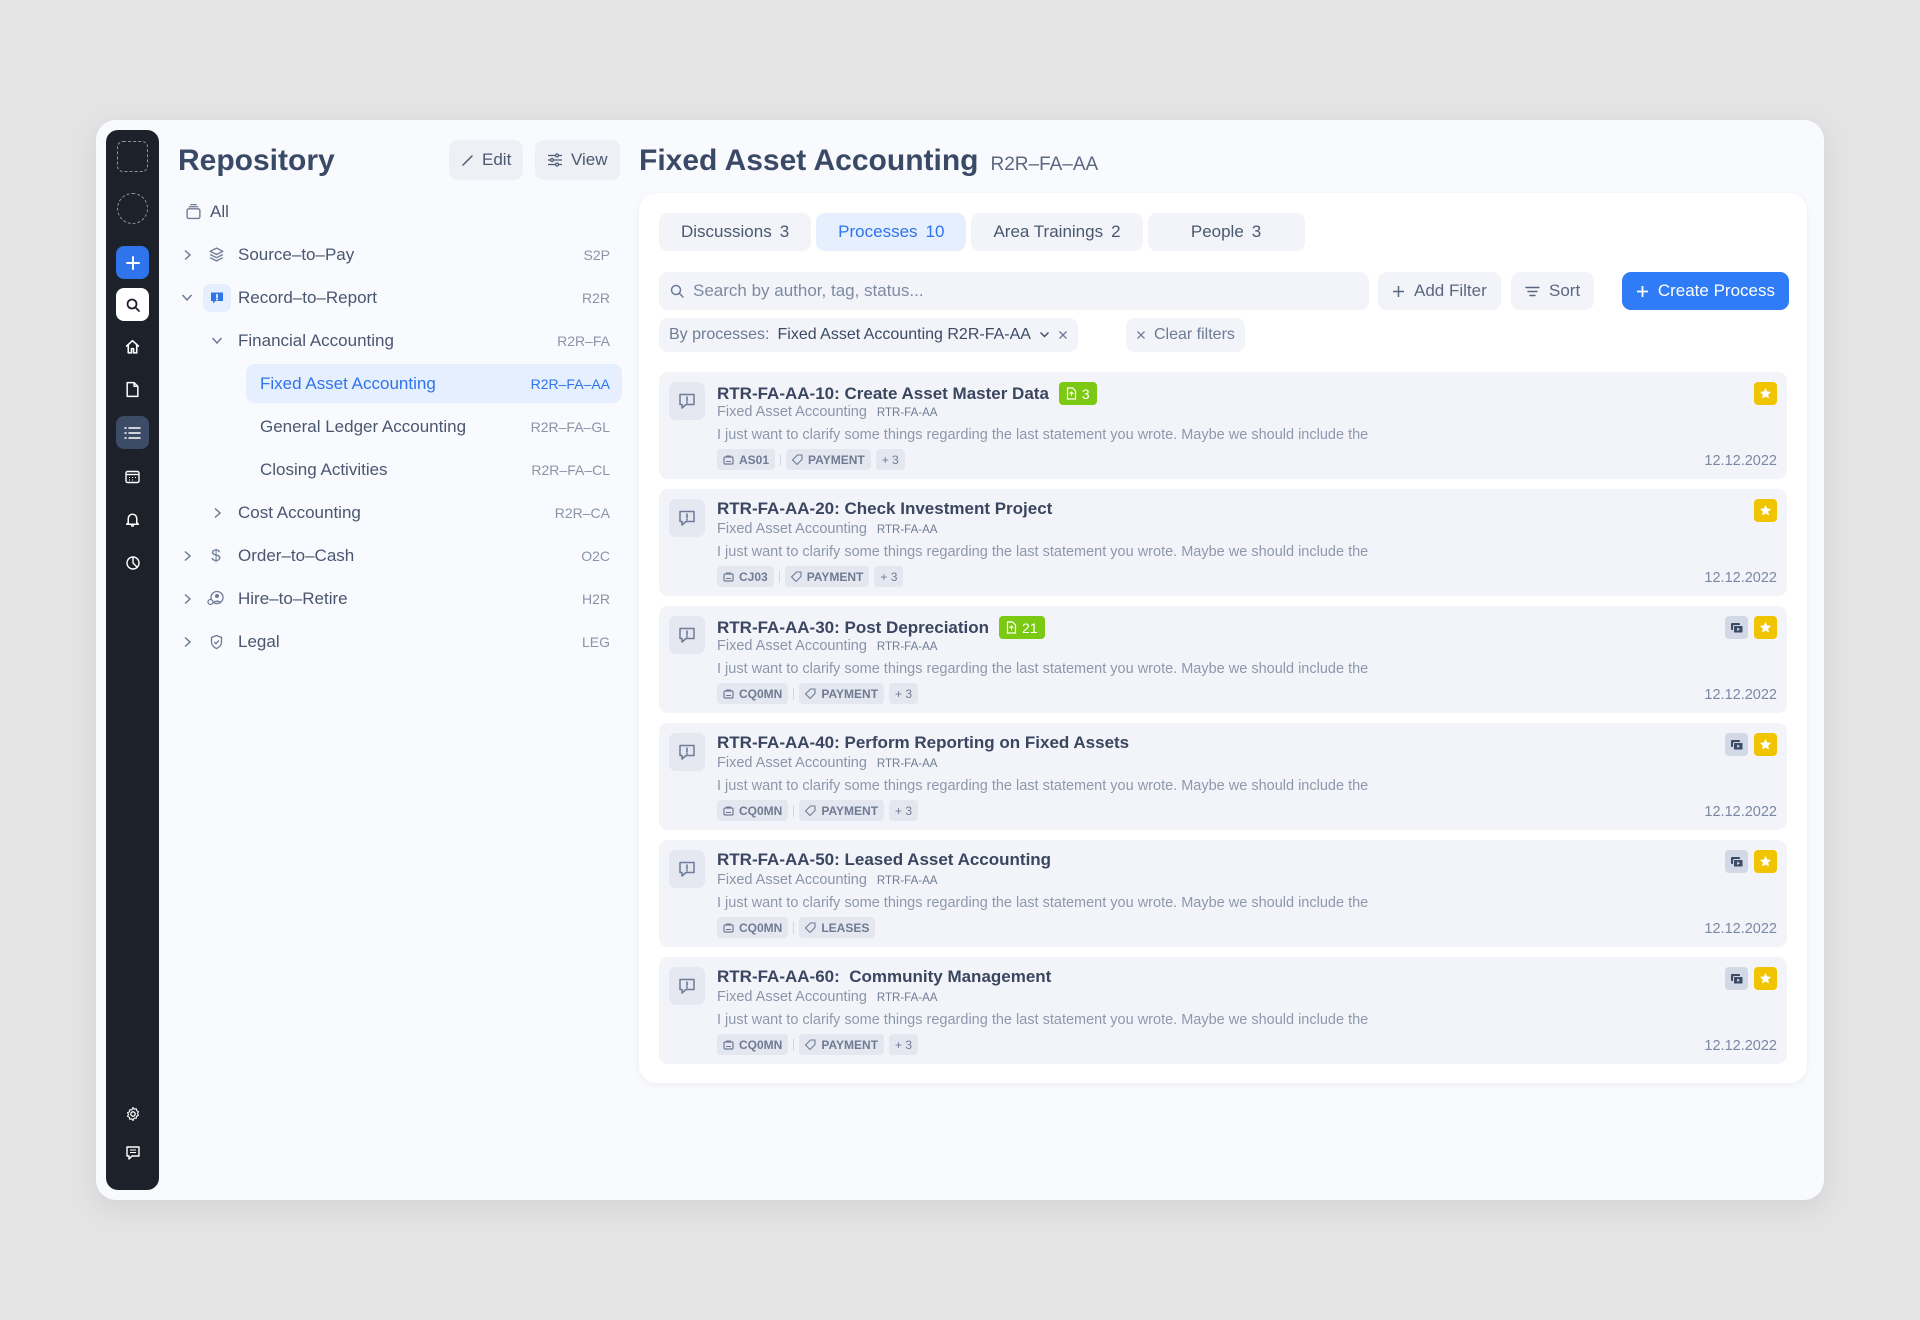  Describe the element at coordinates (577, 160) in the screenshot. I see `view-button: View` at that location.